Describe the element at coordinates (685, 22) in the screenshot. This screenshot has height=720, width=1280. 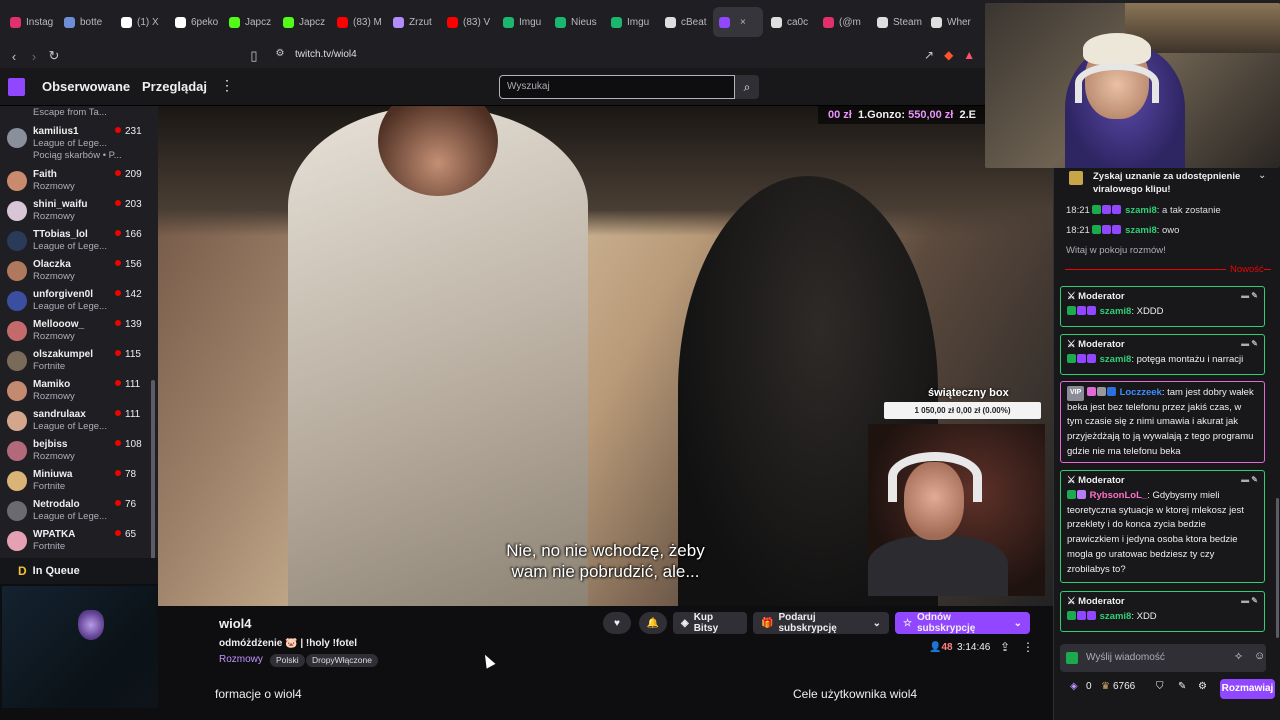
I see `browser-tab: cBeat` at that location.